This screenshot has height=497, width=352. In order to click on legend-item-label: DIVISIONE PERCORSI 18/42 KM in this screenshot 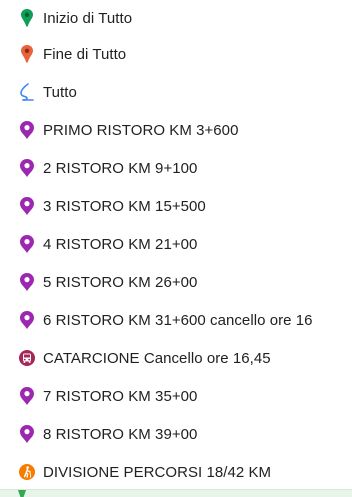, I will do `click(157, 472)`.